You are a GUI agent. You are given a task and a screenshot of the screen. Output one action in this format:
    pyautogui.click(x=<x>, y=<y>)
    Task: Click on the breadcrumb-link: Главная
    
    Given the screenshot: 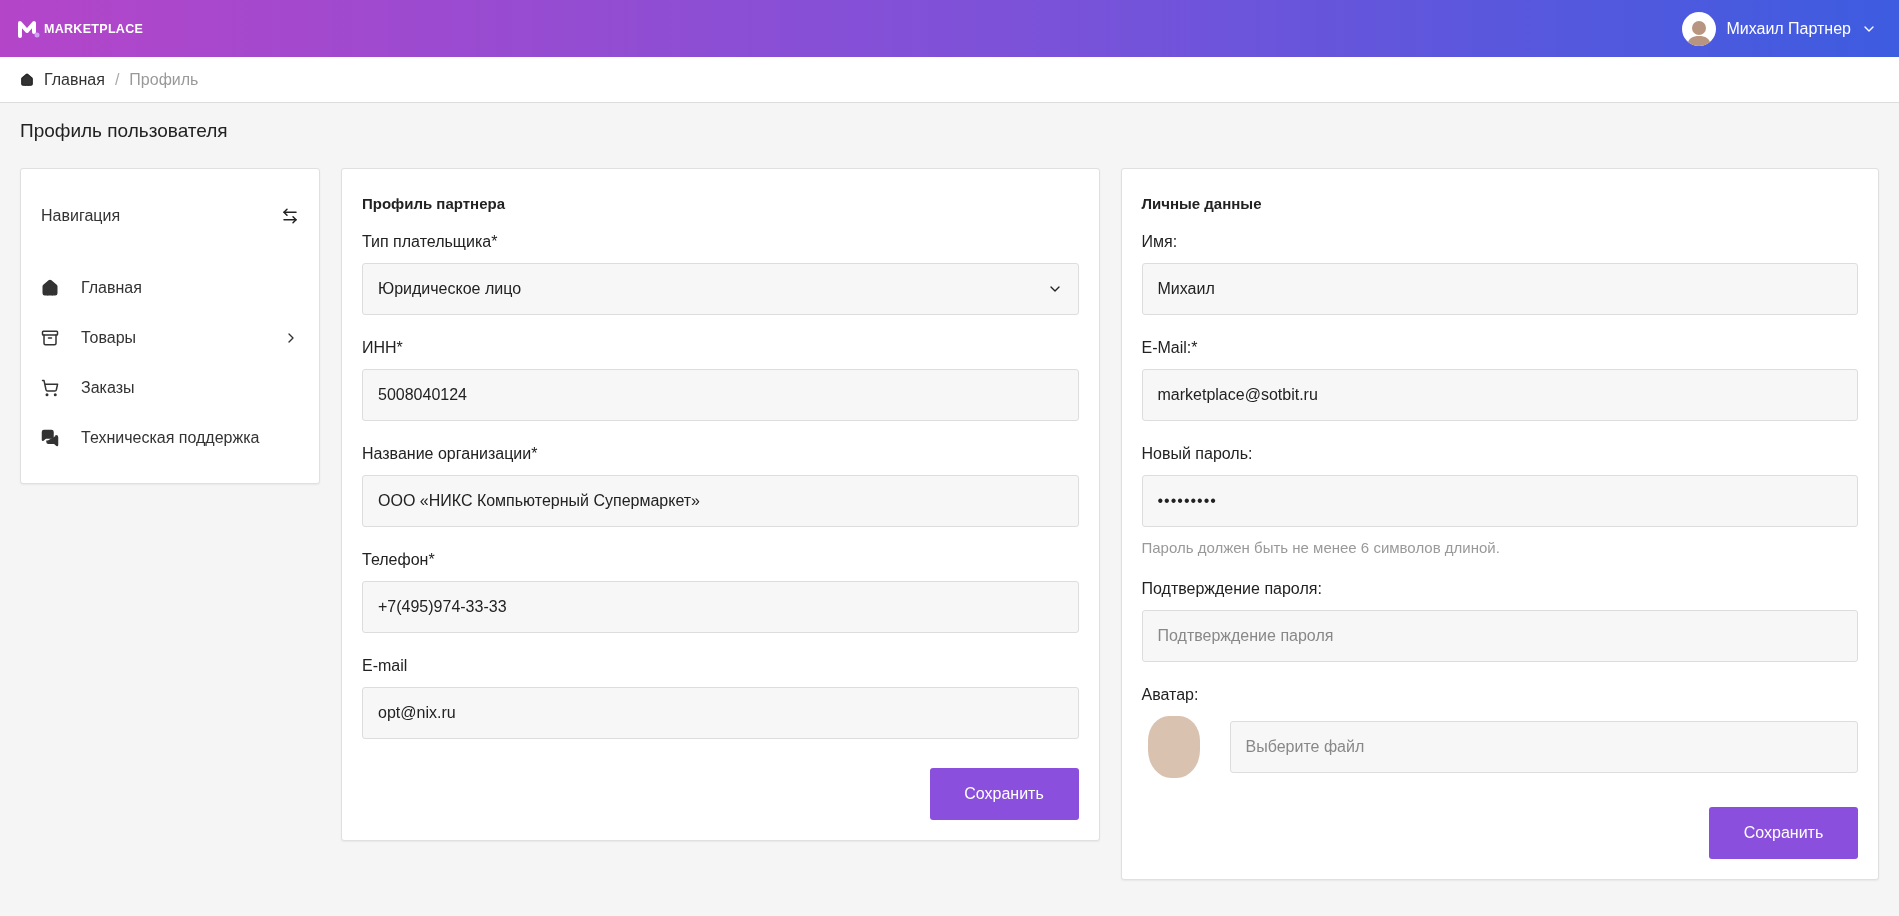 What is the action you would take?
    pyautogui.click(x=74, y=79)
    